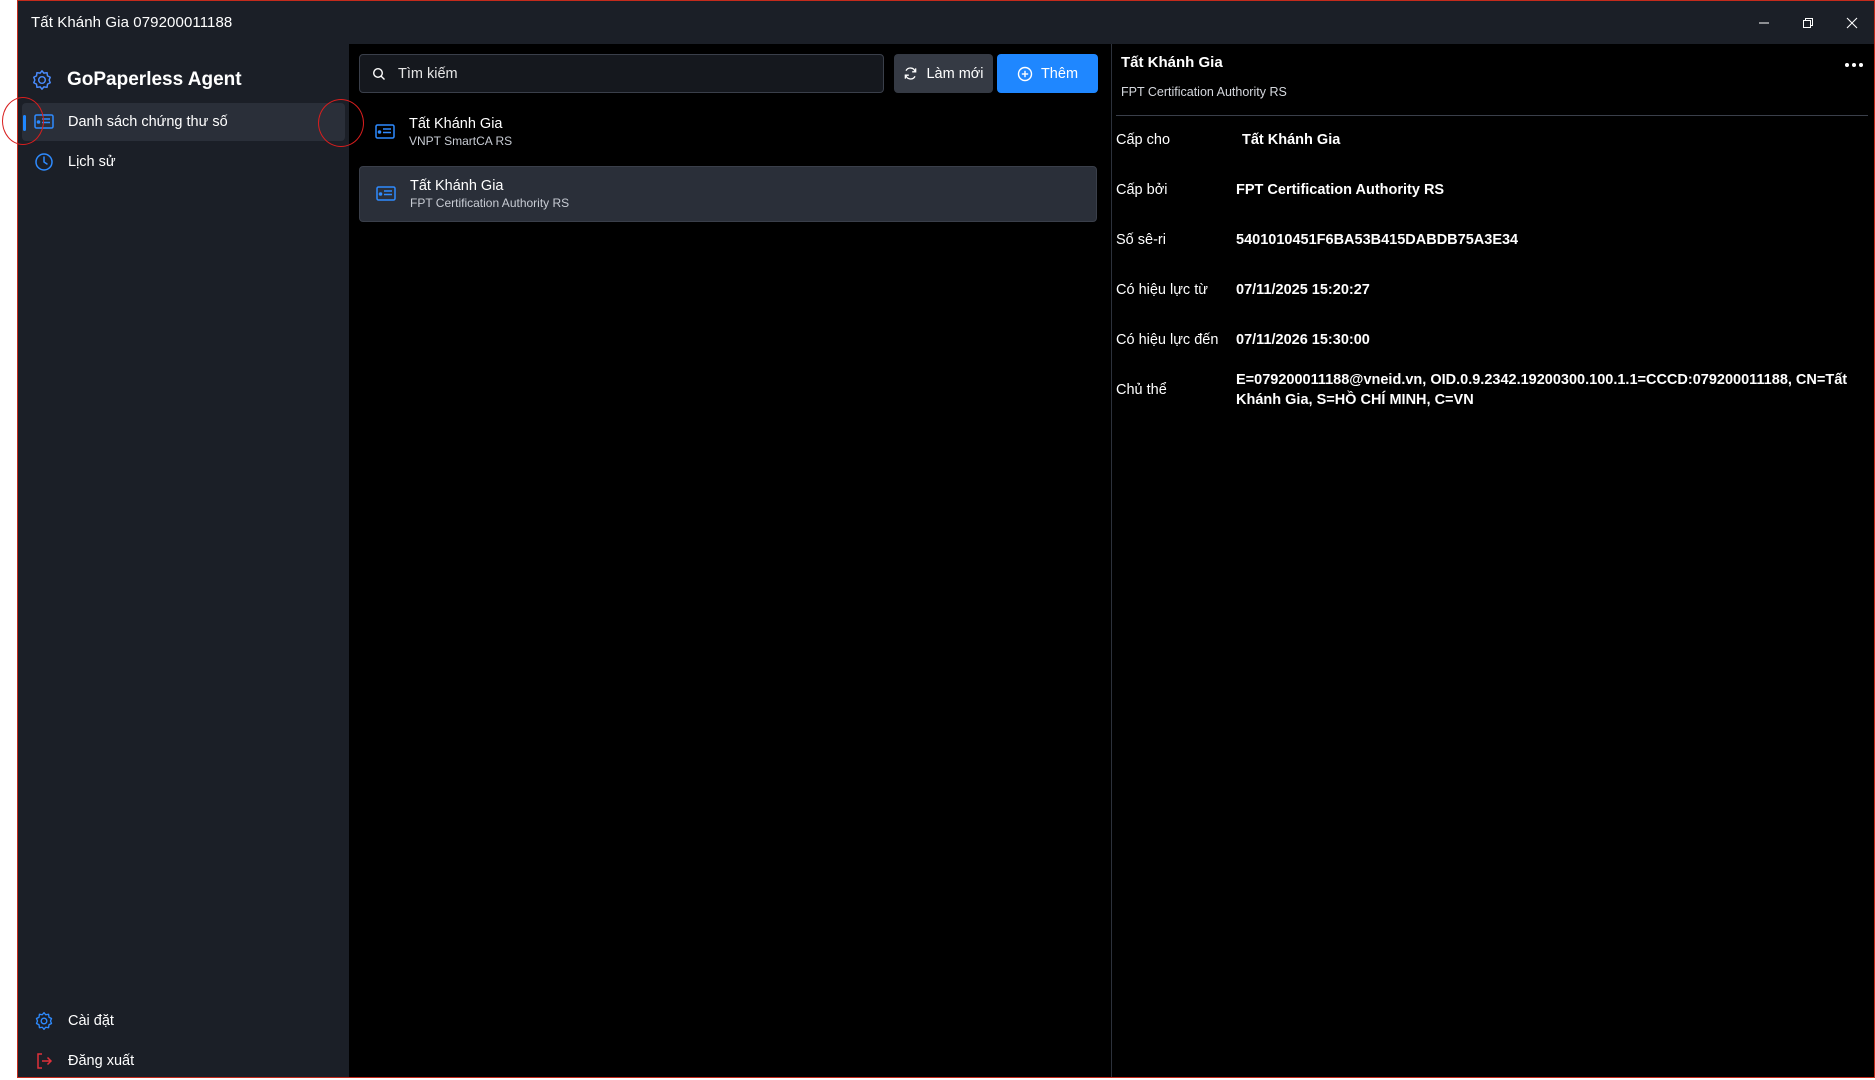 The image size is (1875, 1080). Describe the element at coordinates (728, 132) in the screenshot. I see `list-item: Tất Khánh Gia VNPT SmartCA RS` at that location.